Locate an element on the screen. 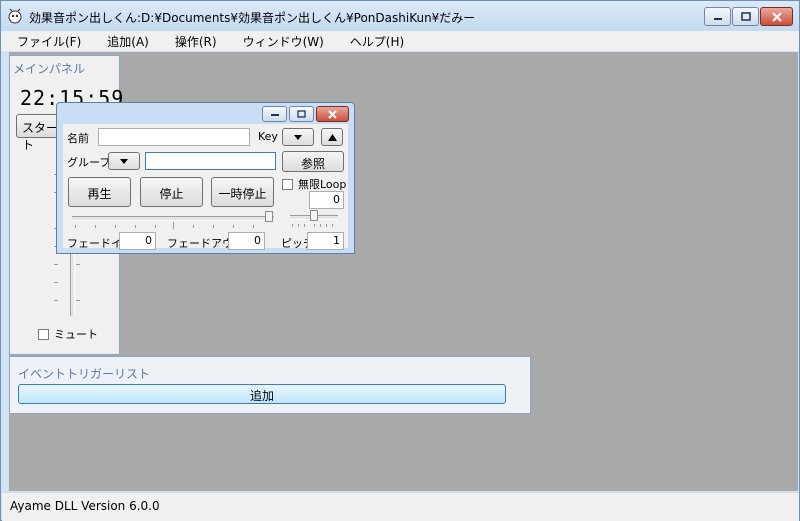 Image resolution: width=800 pixels, height=521 pixels. pitch-input: 1 is located at coordinates (325, 241).